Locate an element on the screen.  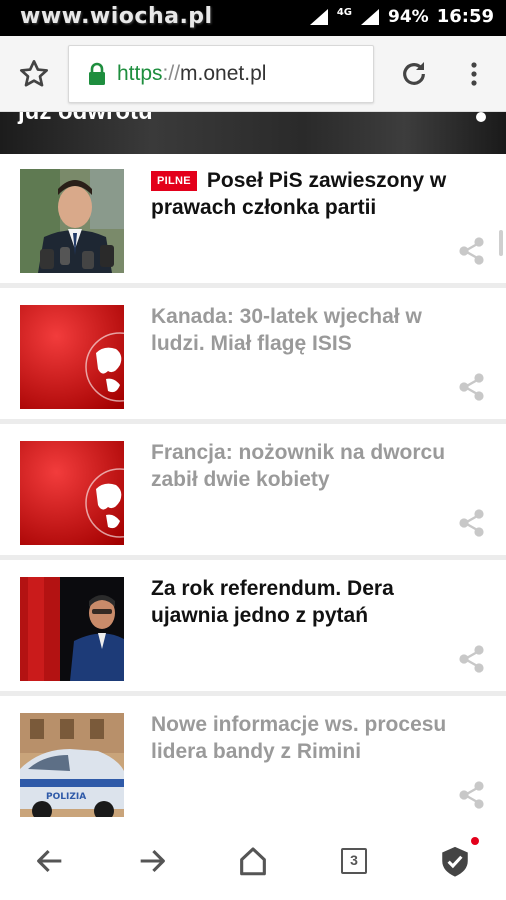
address-bar: https://m.onet.pl is located at coordinates (221, 74).